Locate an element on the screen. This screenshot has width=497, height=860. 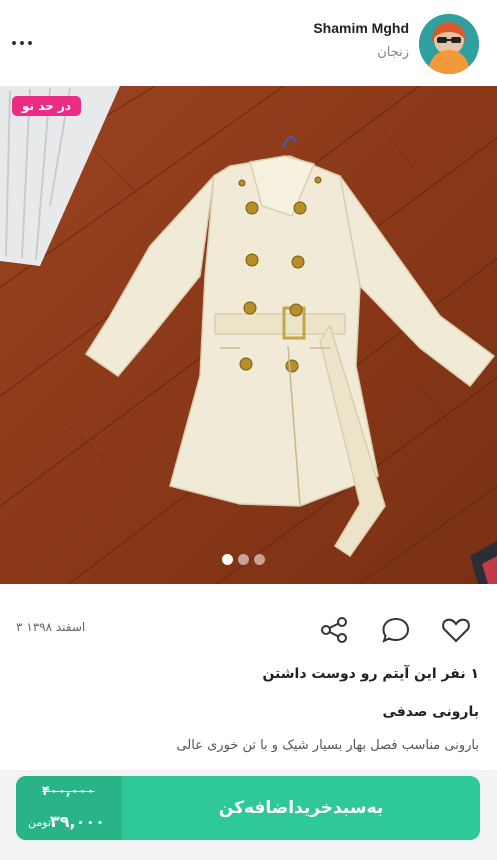
more-options-icon is located at coordinates (24, 43).